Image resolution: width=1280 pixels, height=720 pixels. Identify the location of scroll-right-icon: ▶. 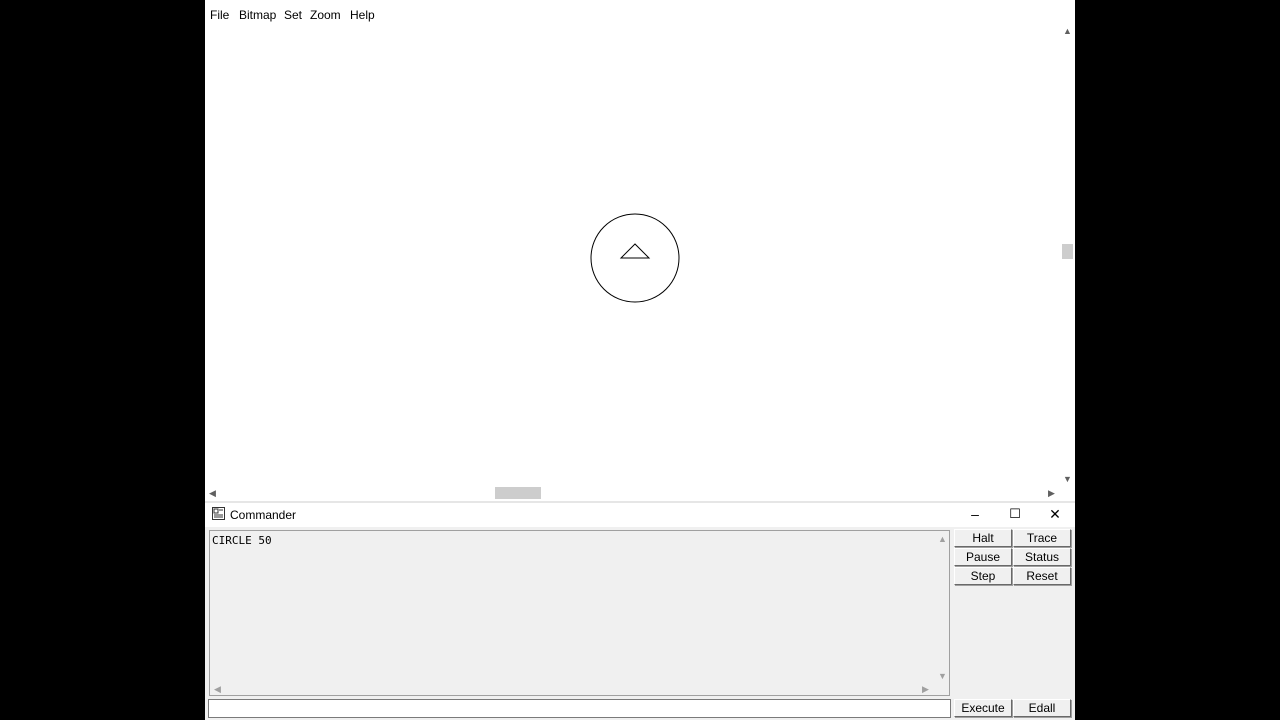
(1051, 493).